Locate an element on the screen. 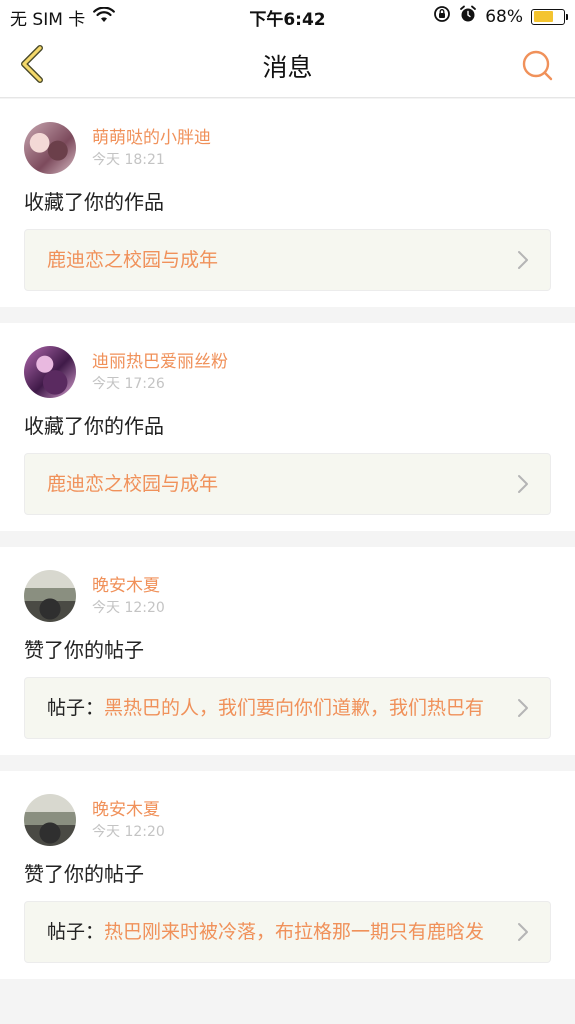 The image size is (575, 1024). referenced-title: 热巴刚来时被冷落，布拉格那一期只有鹿晗发 is located at coordinates (294, 931).